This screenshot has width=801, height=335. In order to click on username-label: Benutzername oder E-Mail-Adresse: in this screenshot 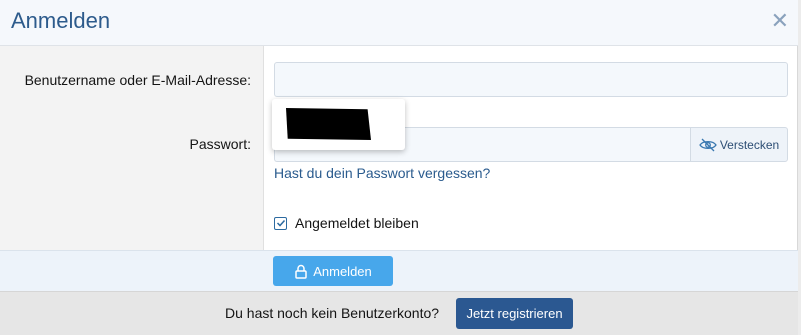, I will do `click(137, 80)`.